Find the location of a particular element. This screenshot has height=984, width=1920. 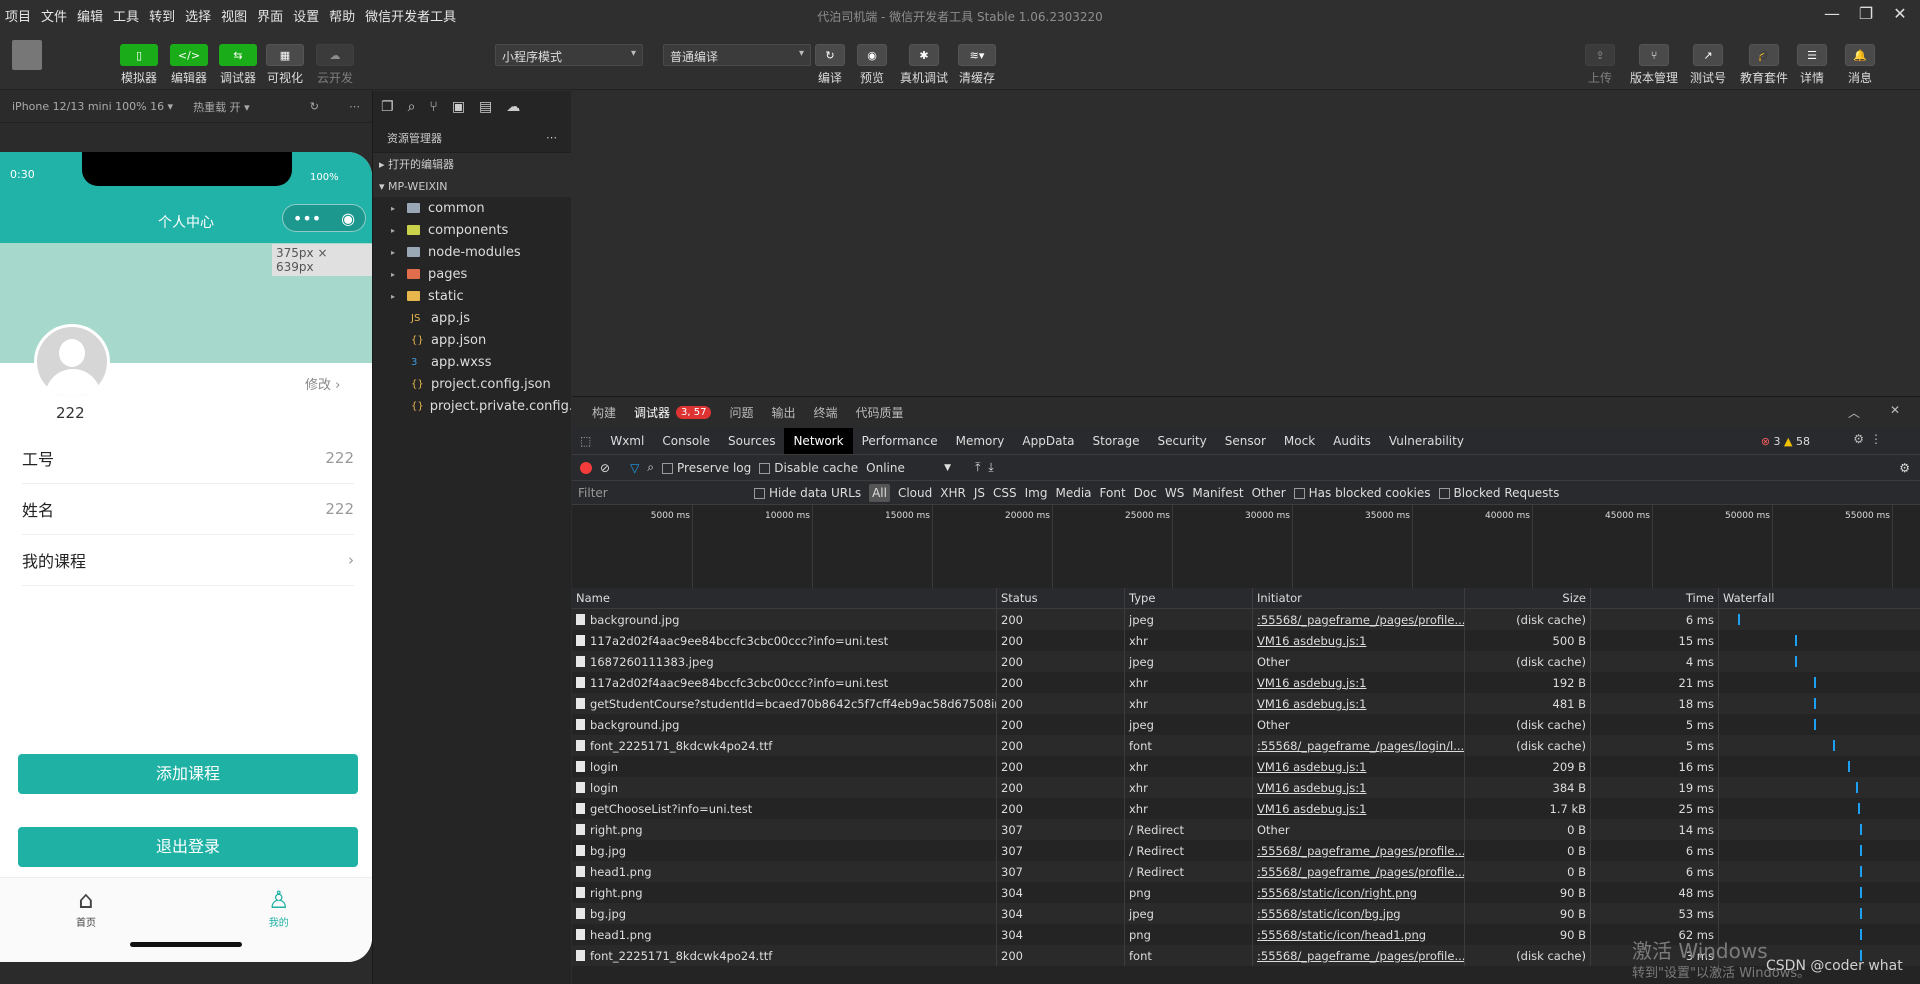

filter-type-cloud: Cloud is located at coordinates (915, 493).